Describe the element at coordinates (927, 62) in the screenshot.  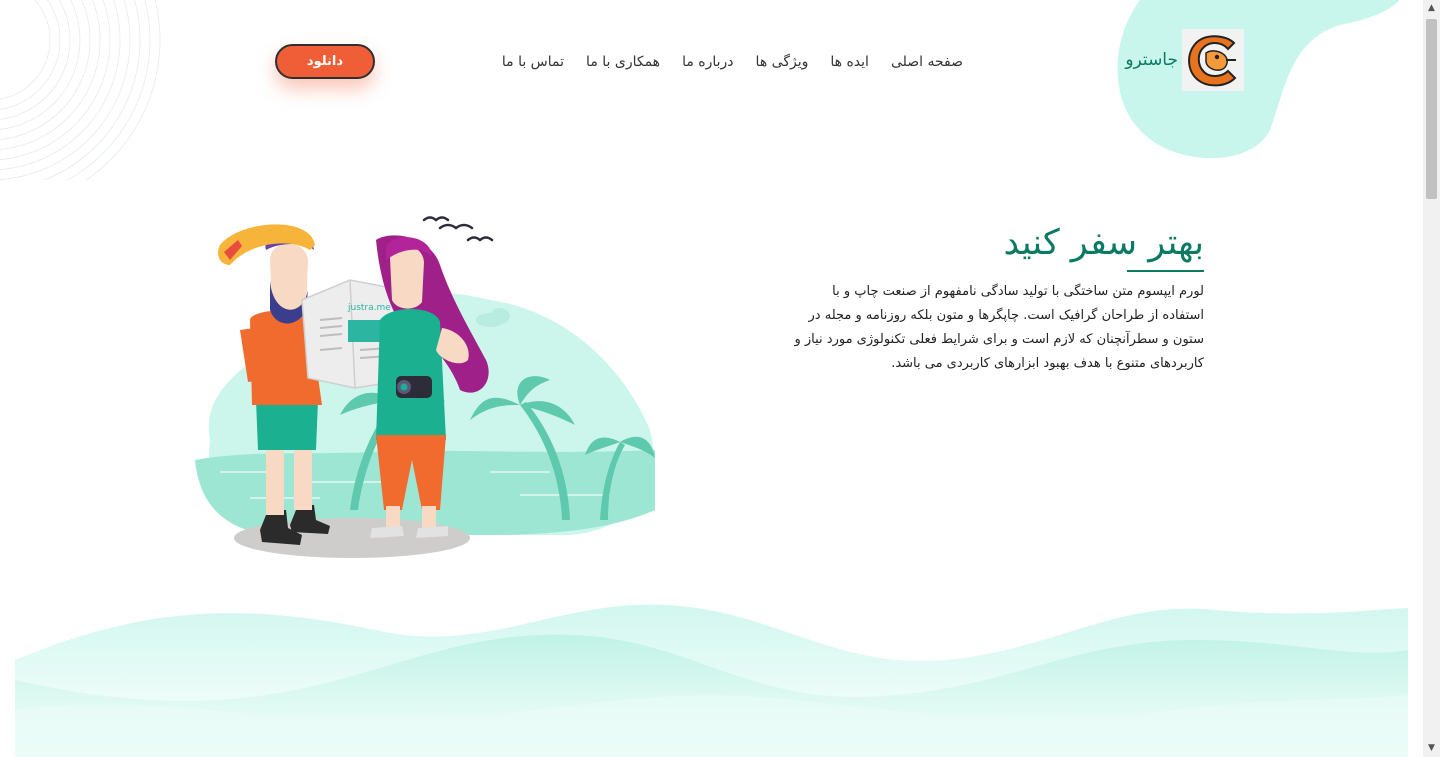
I see `nav-item-home: صفحه اصلی` at that location.